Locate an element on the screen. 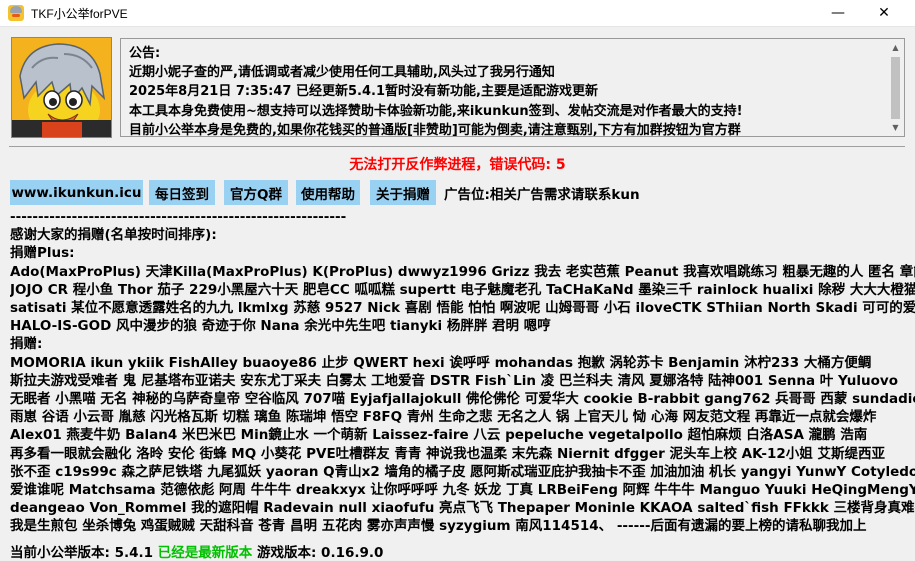  official-qq-group-button: 官方Q群 is located at coordinates (256, 192).